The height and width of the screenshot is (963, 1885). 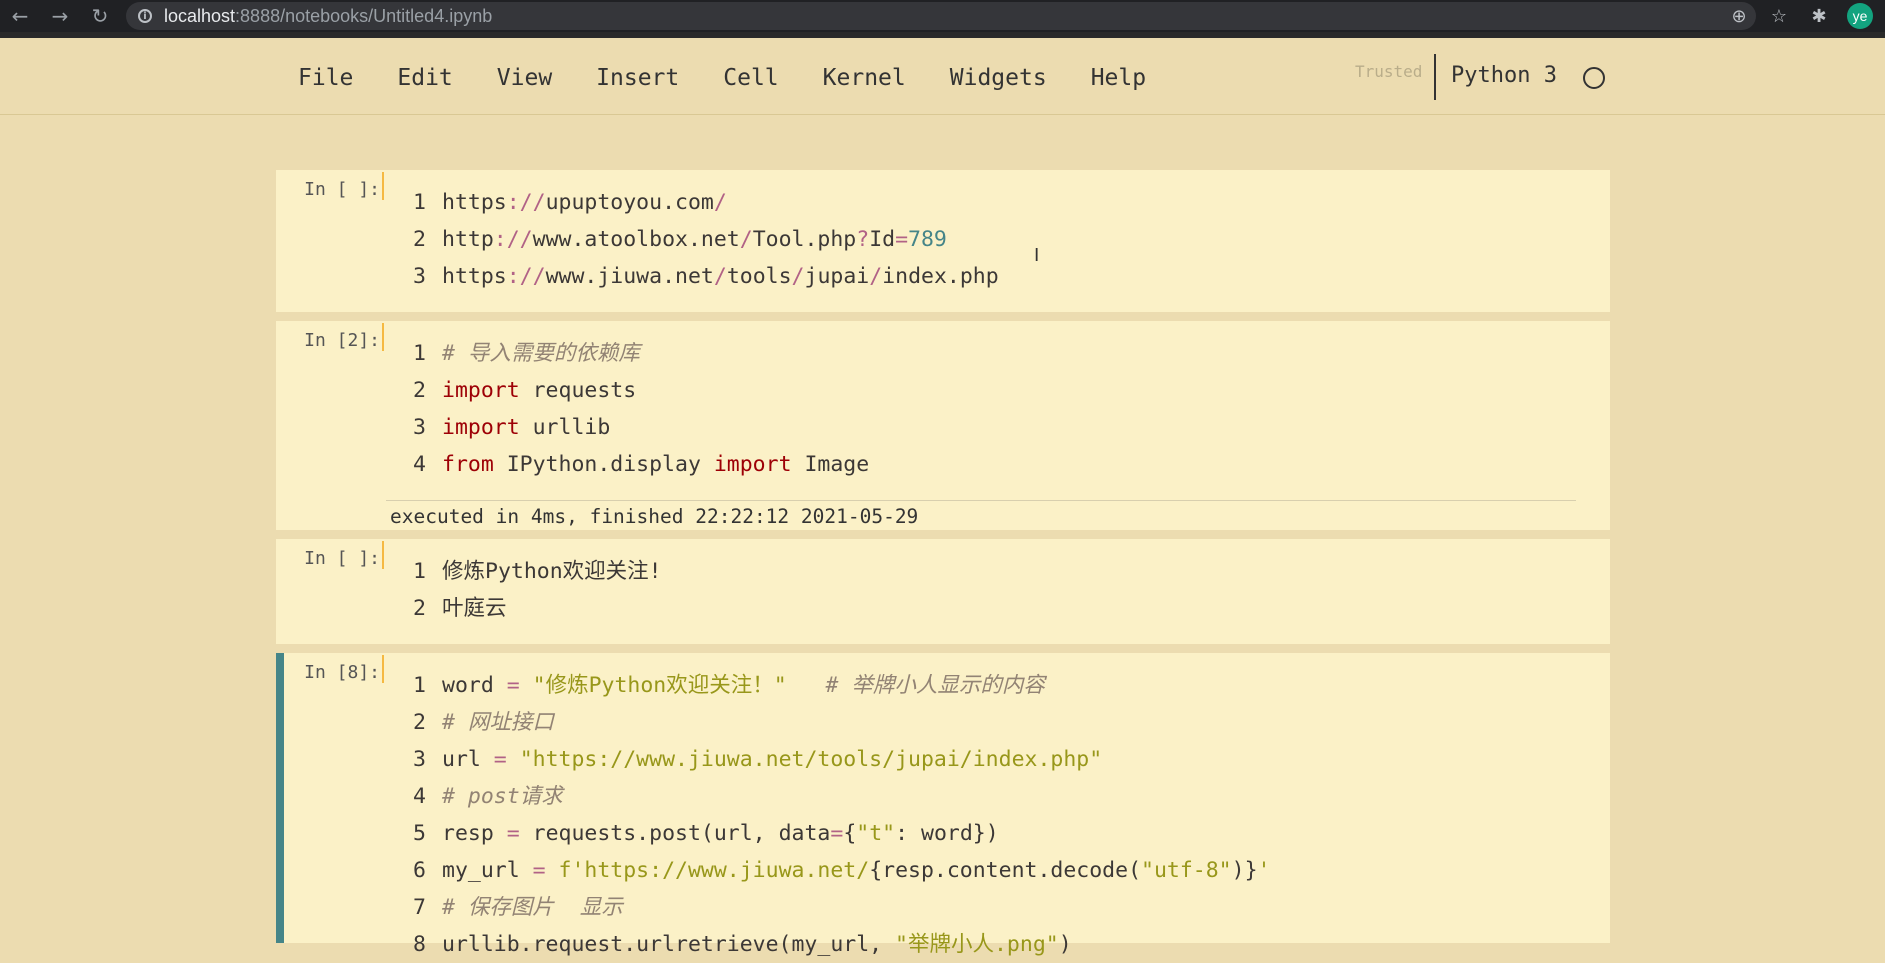 What do you see at coordinates (636, 239) in the screenshot?
I see `code-token: www.atoolbox.net` at bounding box center [636, 239].